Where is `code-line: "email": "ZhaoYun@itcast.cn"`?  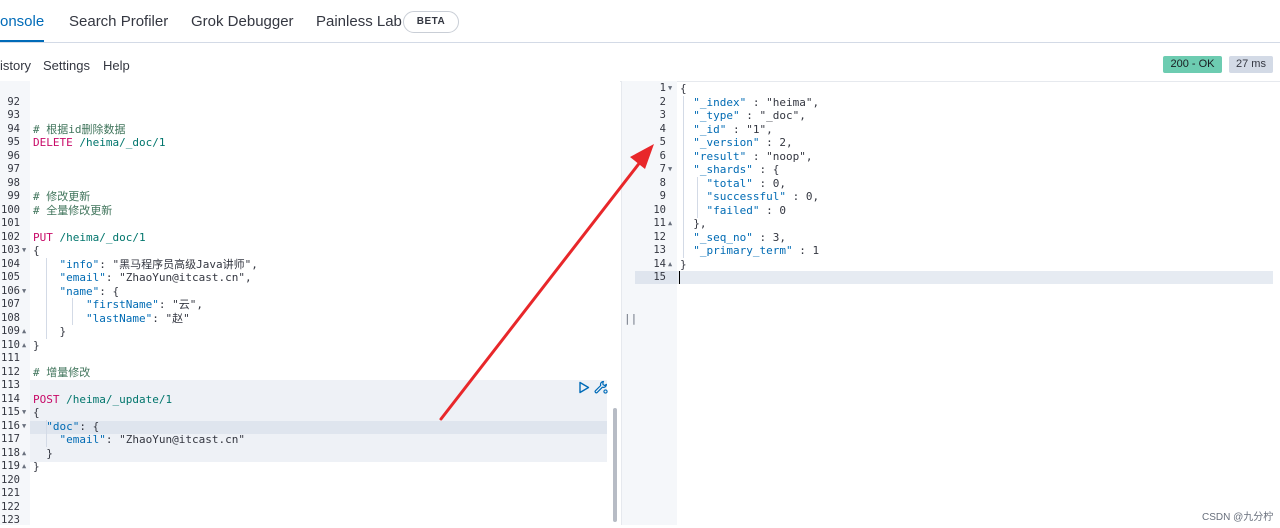
code-line: "email": "ZhaoYun@itcast.cn" is located at coordinates (152, 439).